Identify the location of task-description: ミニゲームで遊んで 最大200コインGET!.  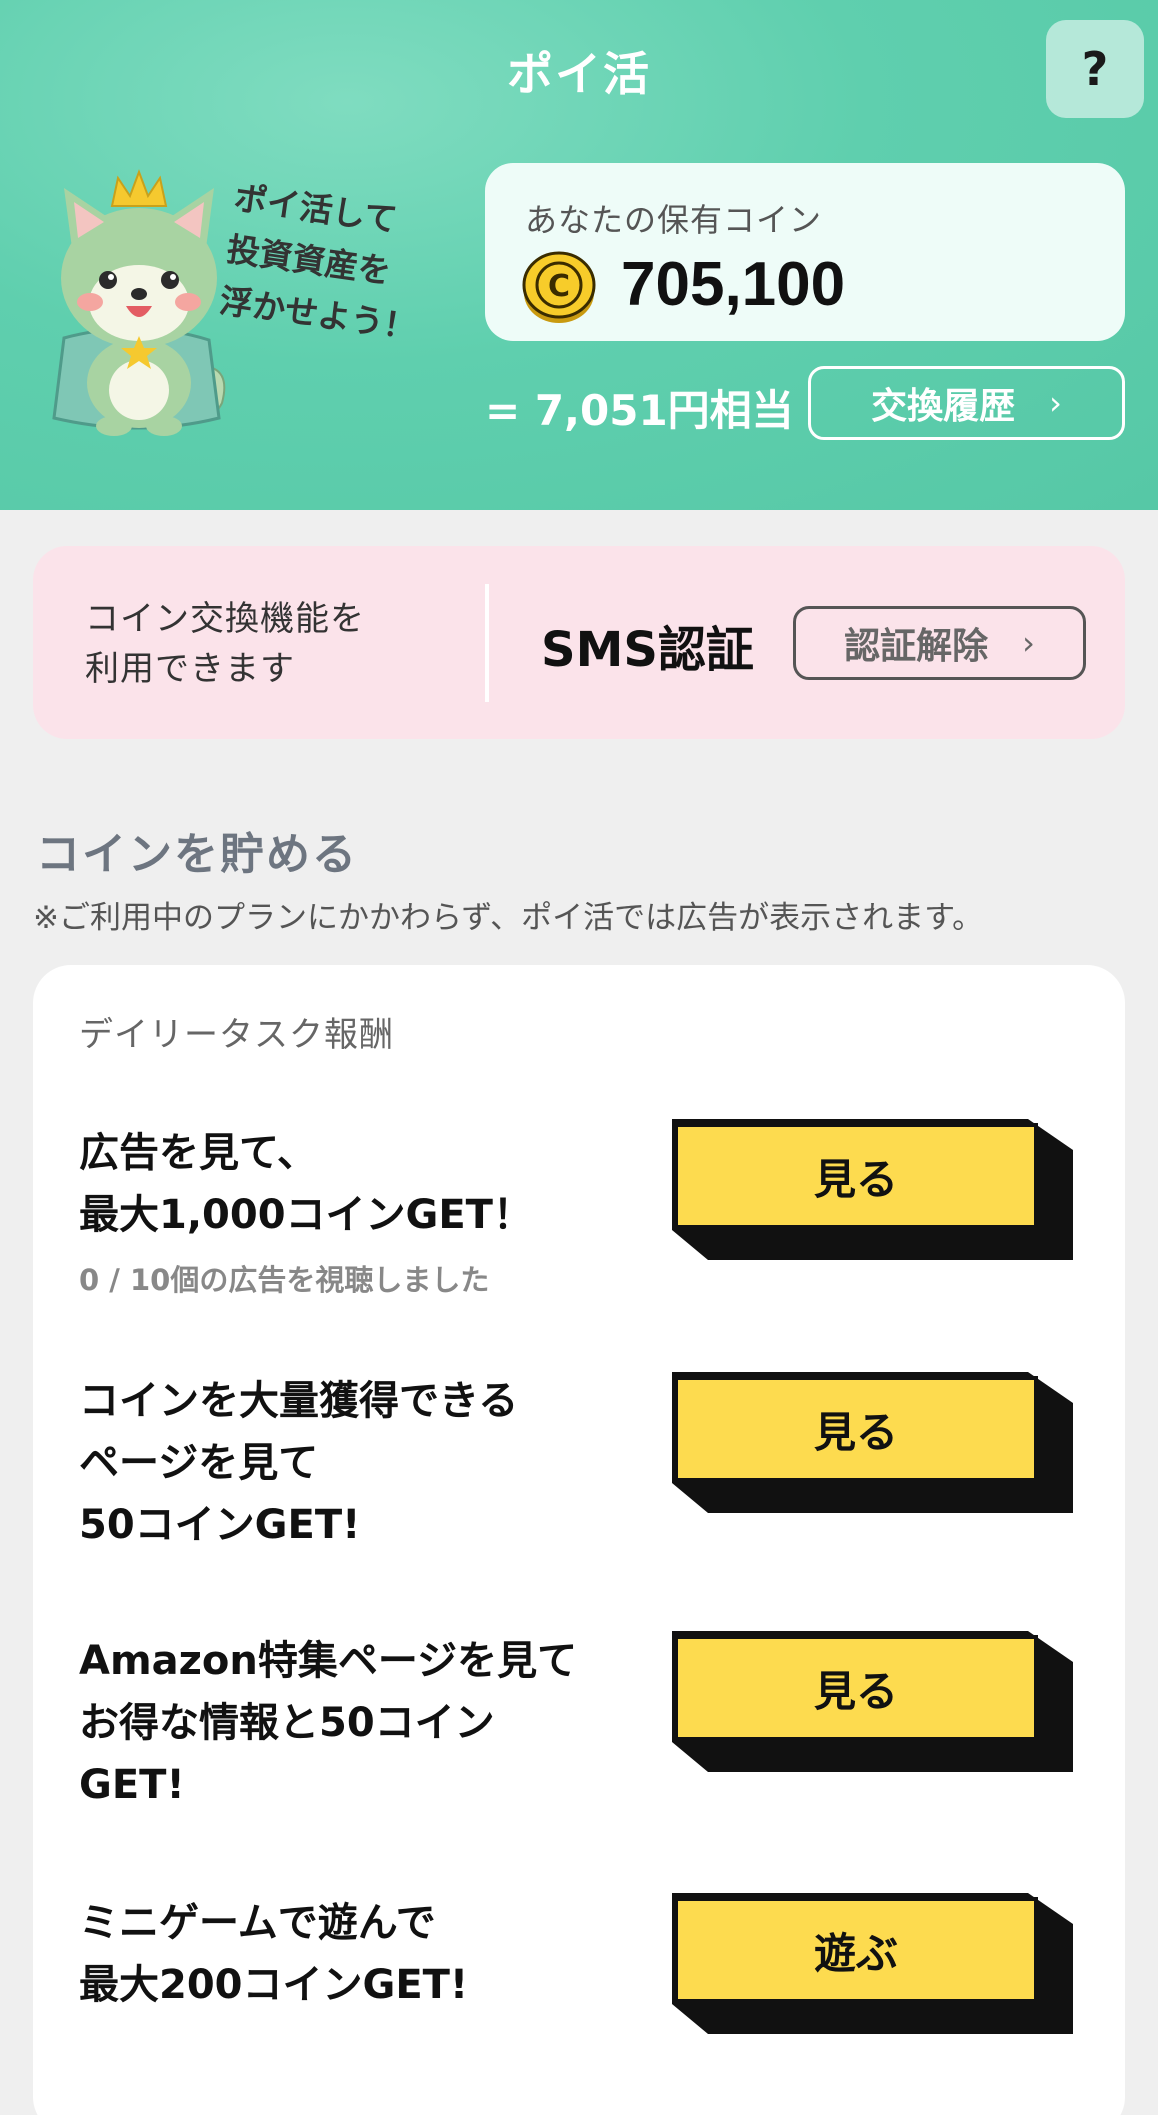
(273, 1954).